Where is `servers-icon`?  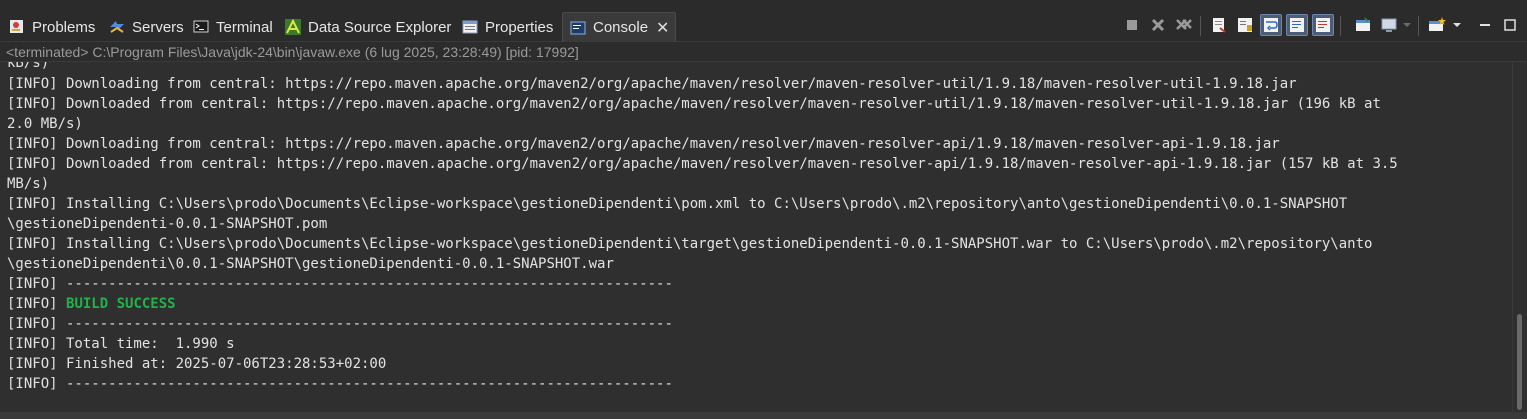 servers-icon is located at coordinates (117, 27).